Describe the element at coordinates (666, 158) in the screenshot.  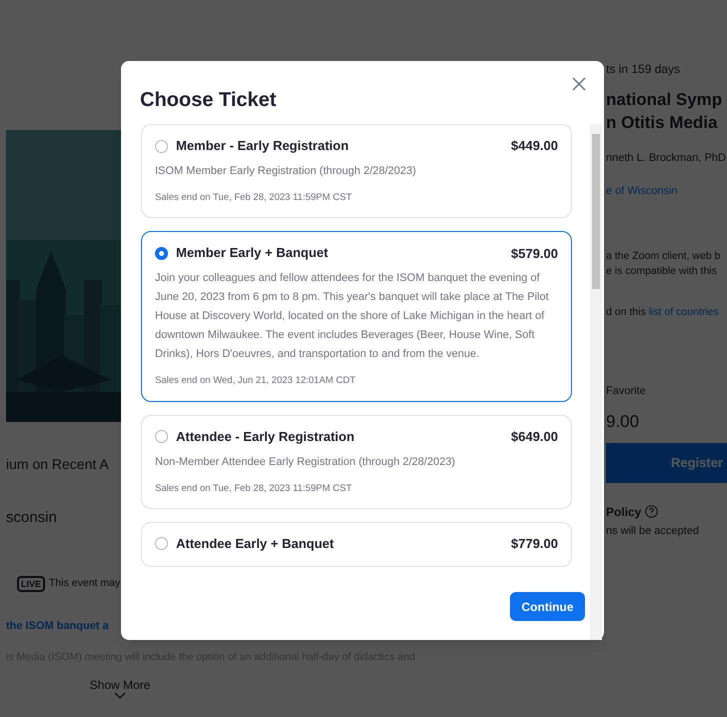
I see `organizer-name: nneth L. Brockman, PhD` at that location.